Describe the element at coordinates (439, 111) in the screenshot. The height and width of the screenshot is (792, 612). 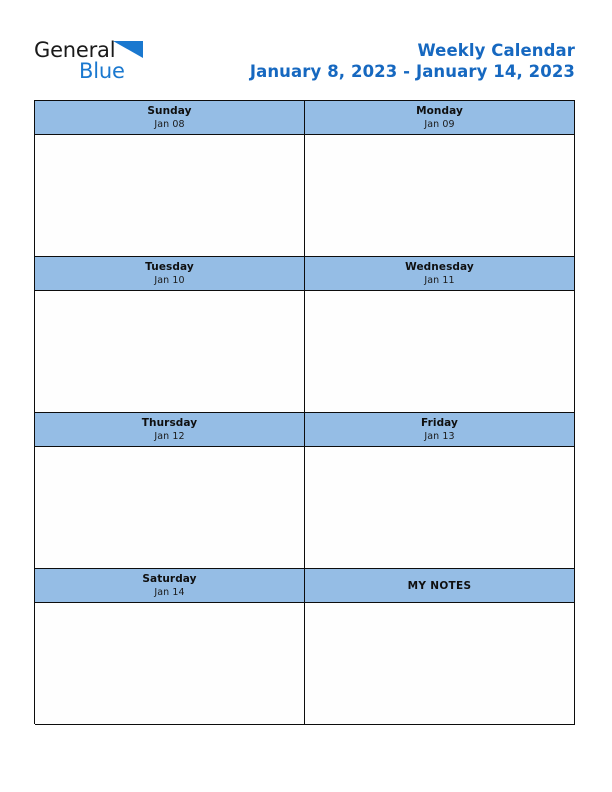
I see `day-name-label: Monday` at that location.